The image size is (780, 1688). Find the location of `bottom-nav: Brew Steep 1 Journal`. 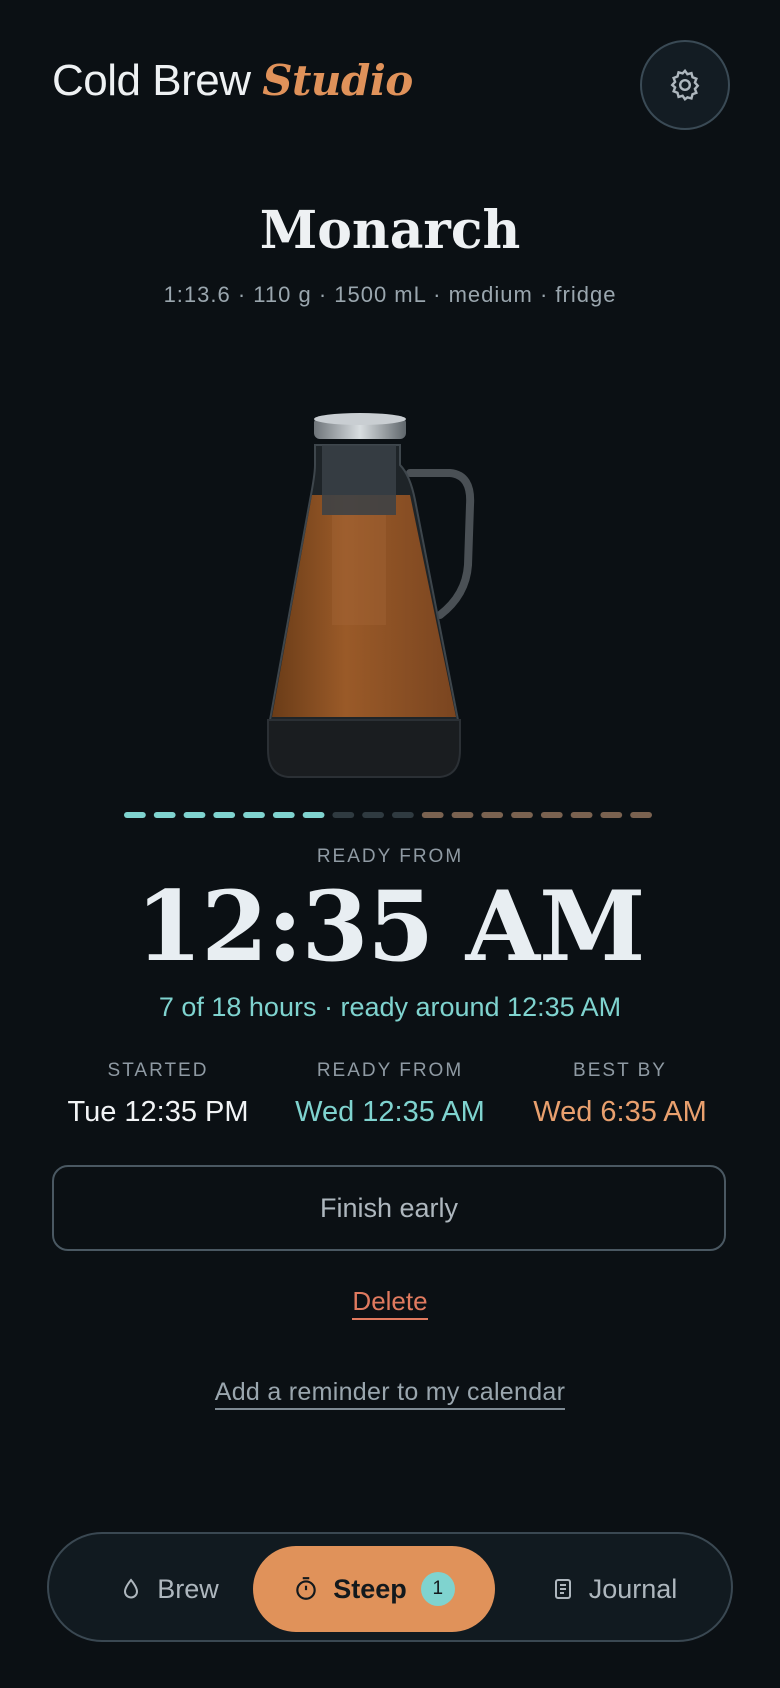

bottom-nav: Brew Steep 1 Journal is located at coordinates (390, 1587).